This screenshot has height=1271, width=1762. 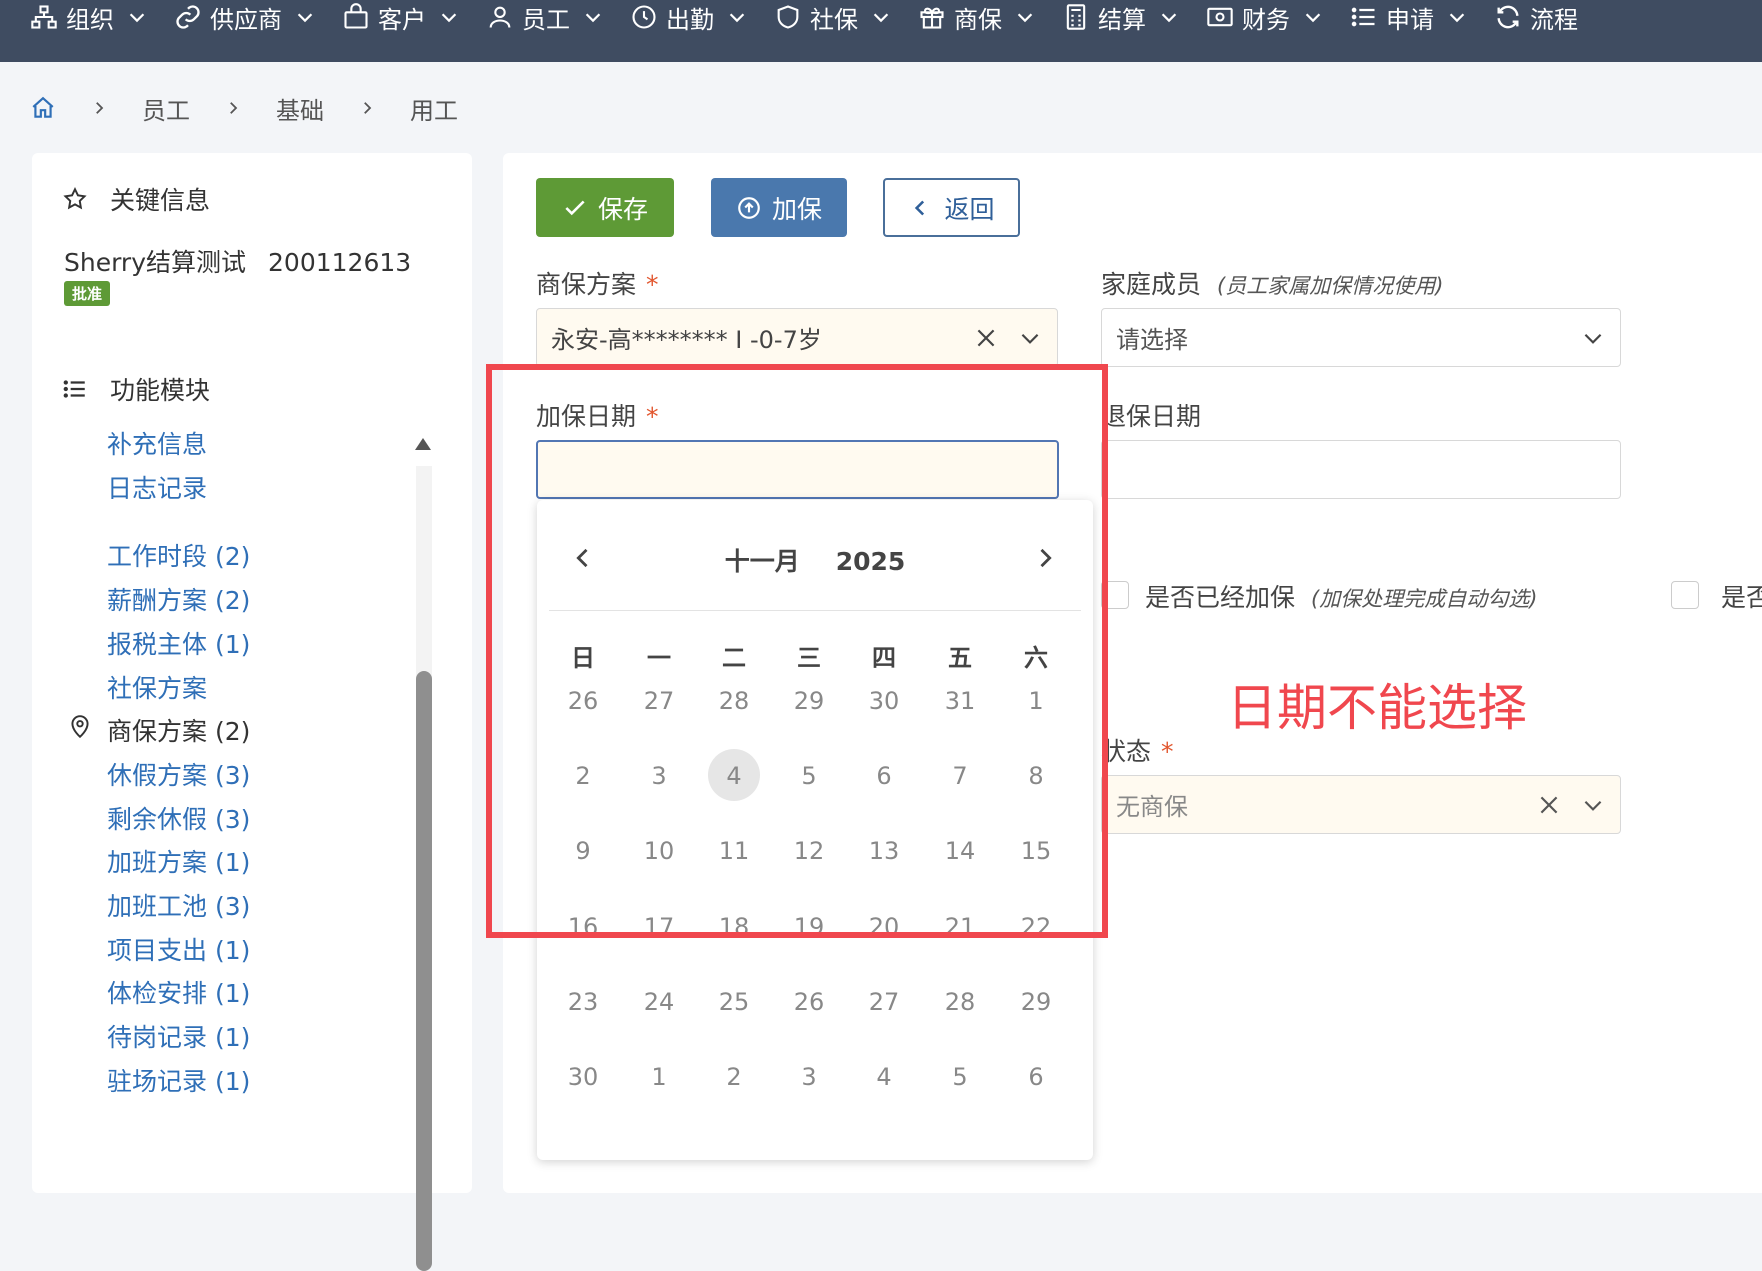 I want to click on nav-item-6: 商保, so click(x=977, y=17).